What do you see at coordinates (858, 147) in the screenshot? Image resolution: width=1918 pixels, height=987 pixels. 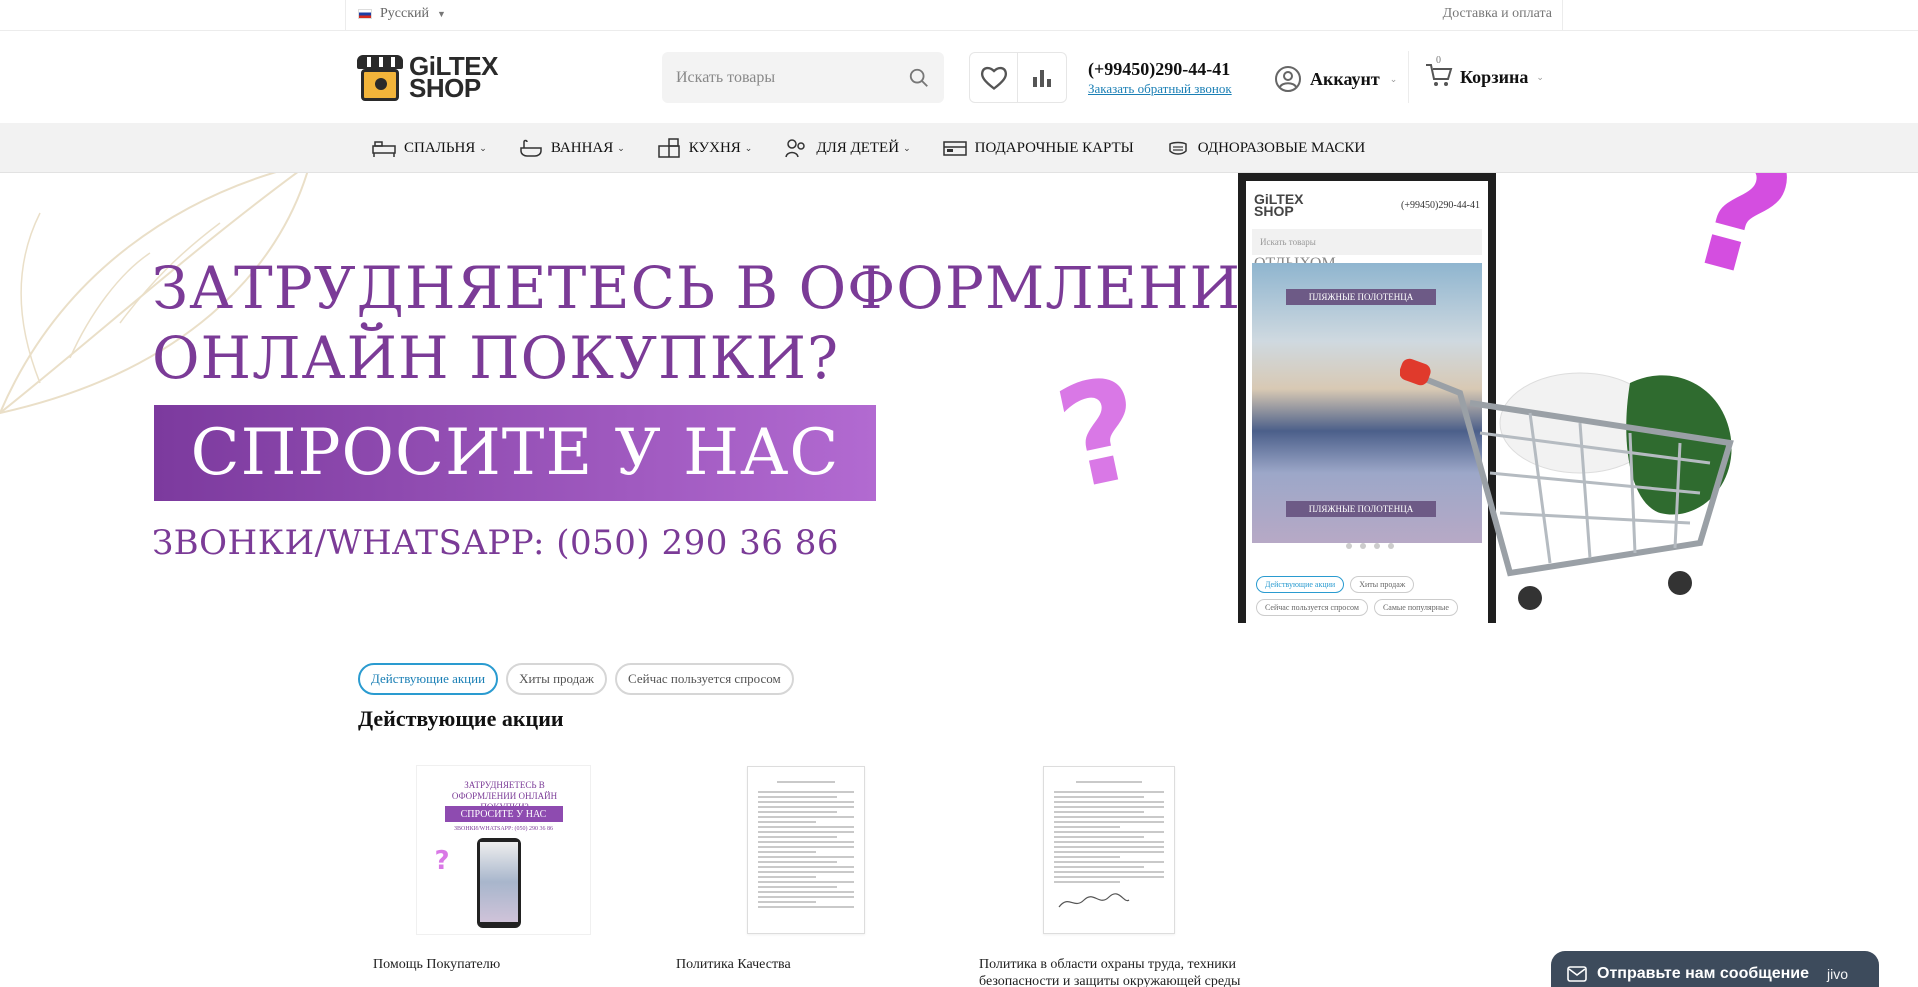 I see `nav-label: ДЛЯ ДЕТЕЙ` at bounding box center [858, 147].